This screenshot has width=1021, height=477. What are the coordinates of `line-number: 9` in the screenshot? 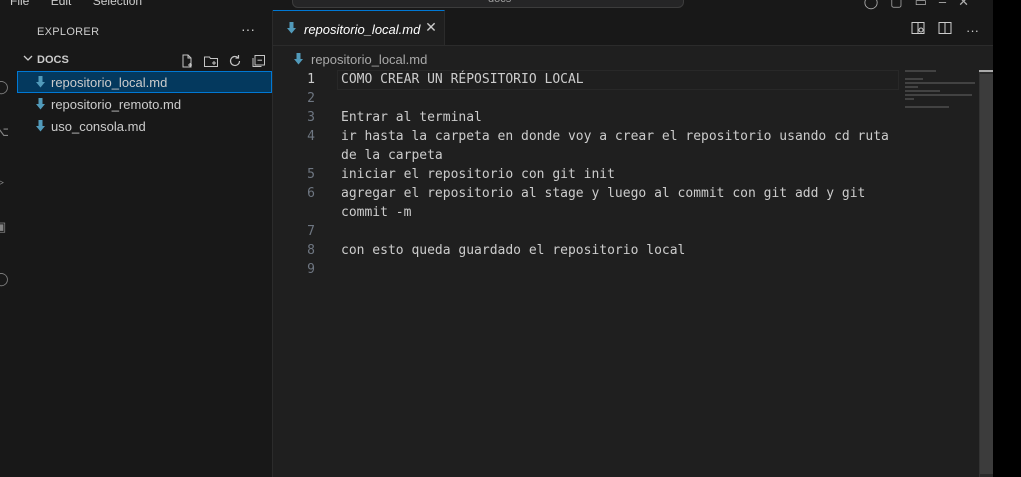 It's located at (311, 269).